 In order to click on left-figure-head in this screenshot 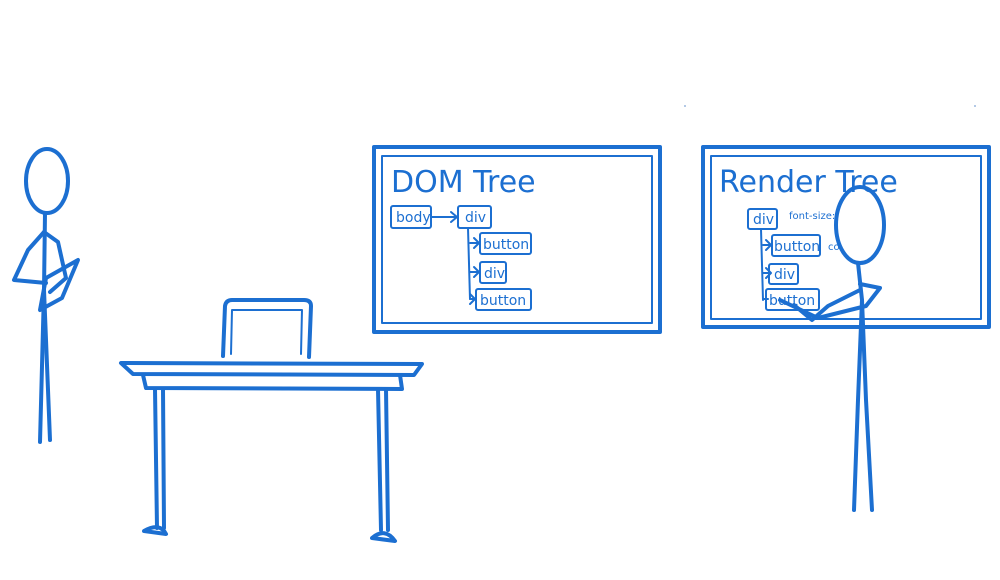, I will do `click(47, 181)`.